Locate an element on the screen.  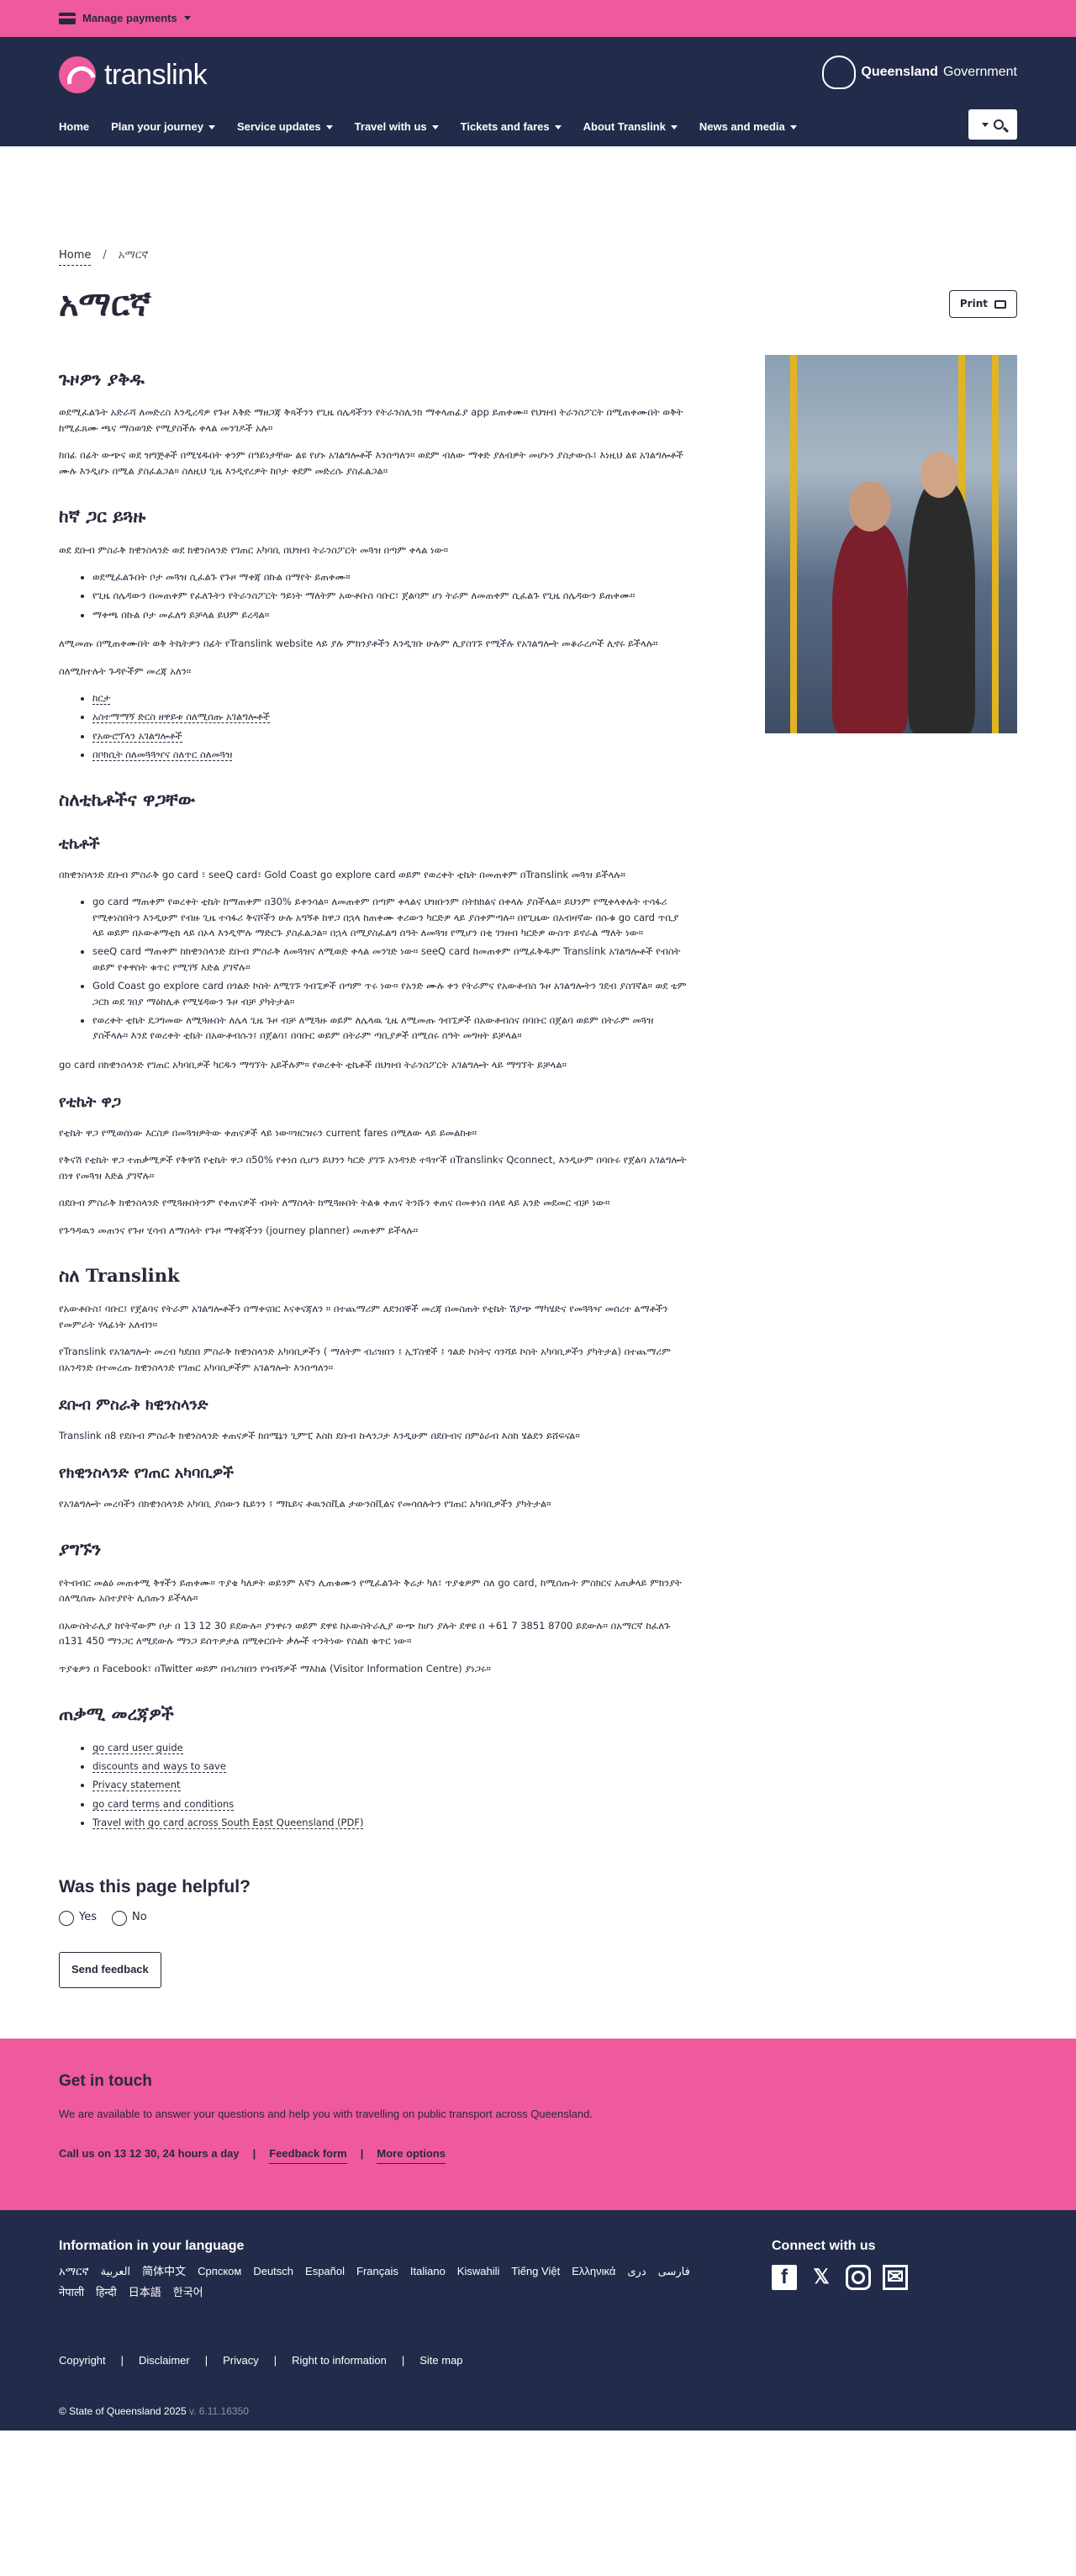
radio-no-label: No is located at coordinates (139, 1917).